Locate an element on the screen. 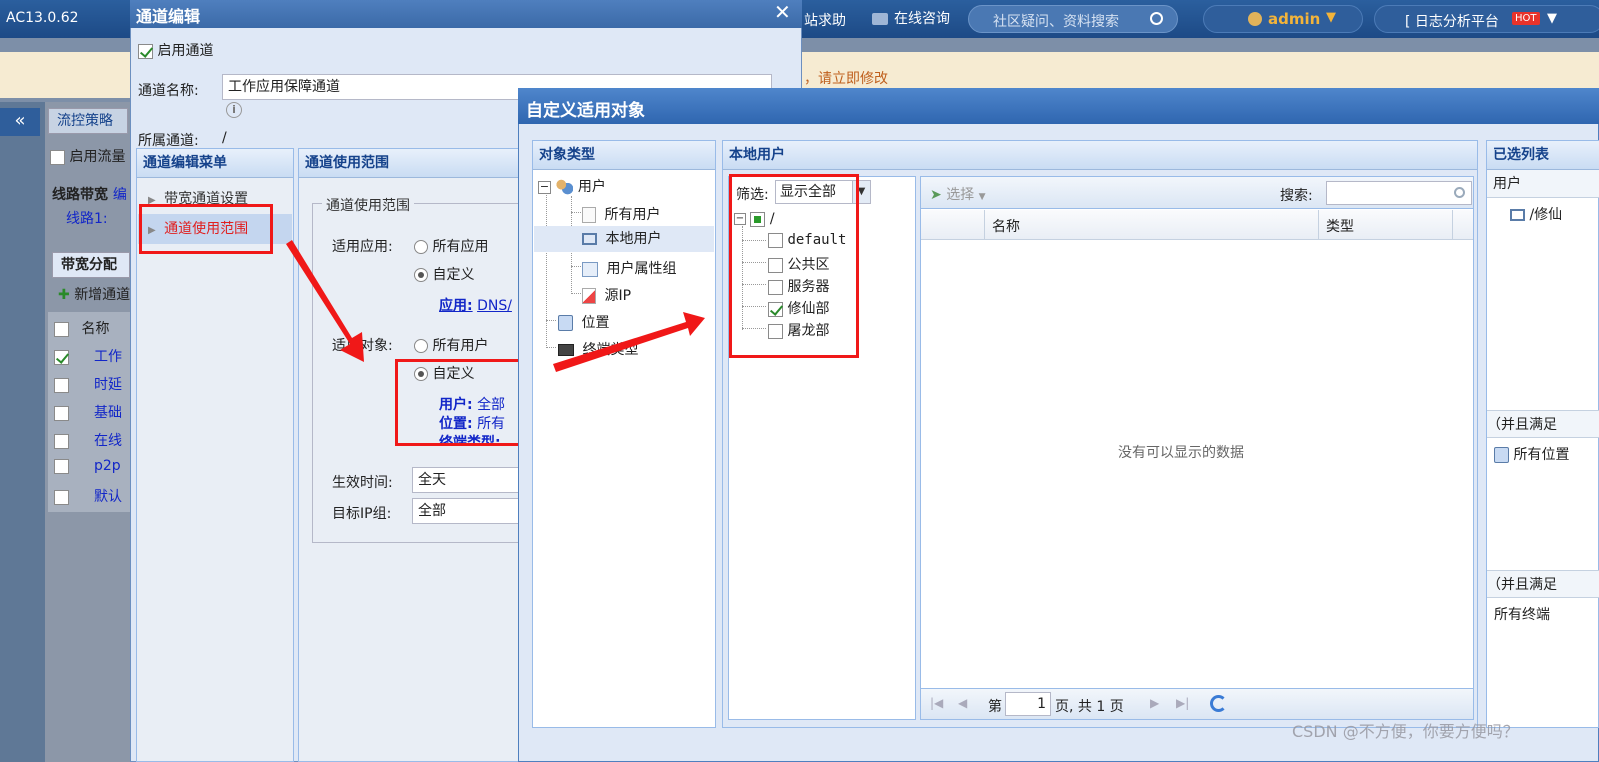 The height and width of the screenshot is (762, 1599). annotation-arrows is located at coordinates (495, 306).